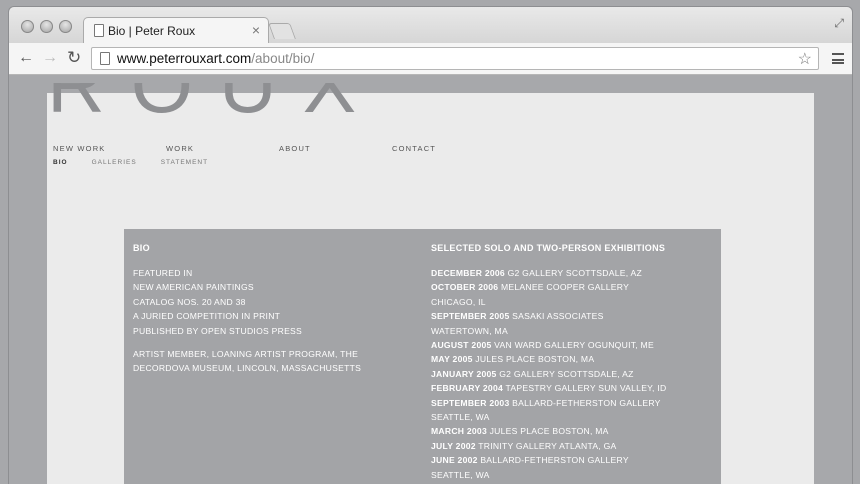  I want to click on exhibition-date: OCTOBER 2006, so click(465, 287).